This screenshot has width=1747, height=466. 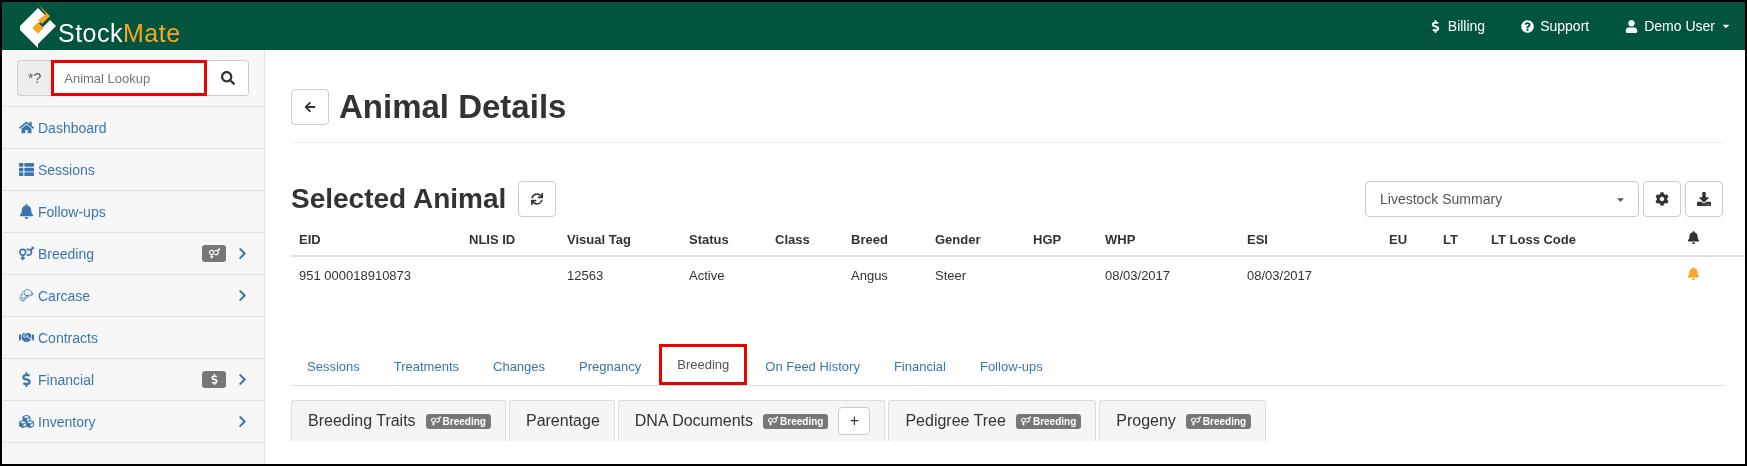 What do you see at coordinates (724, 239) in the screenshot?
I see `column-header: Status` at bounding box center [724, 239].